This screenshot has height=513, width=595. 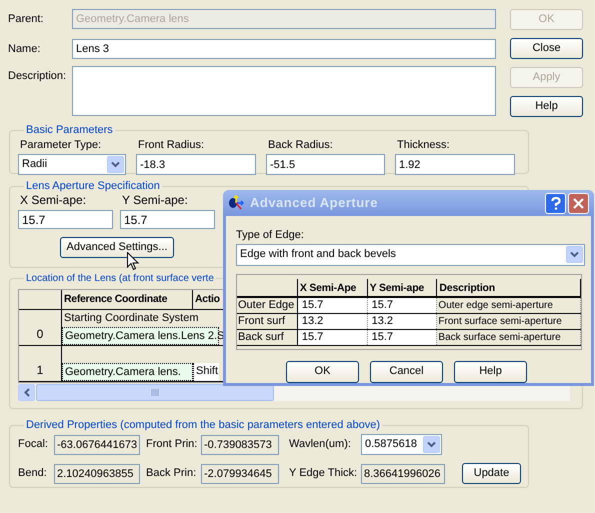 I want to click on readout-field: 2.10240963855, so click(x=97, y=474).